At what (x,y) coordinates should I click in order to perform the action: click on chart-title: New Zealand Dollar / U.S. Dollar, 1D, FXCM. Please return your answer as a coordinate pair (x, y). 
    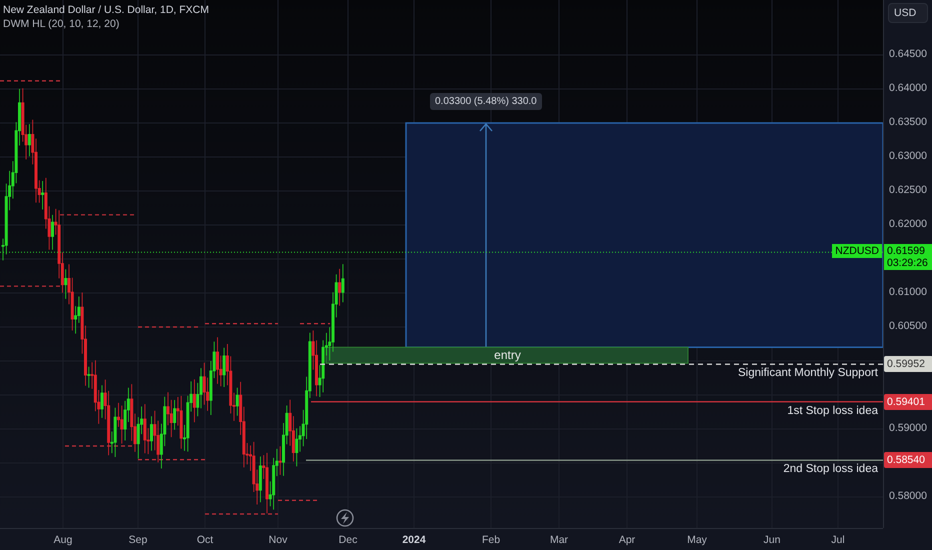
    Looking at the image, I should click on (106, 10).